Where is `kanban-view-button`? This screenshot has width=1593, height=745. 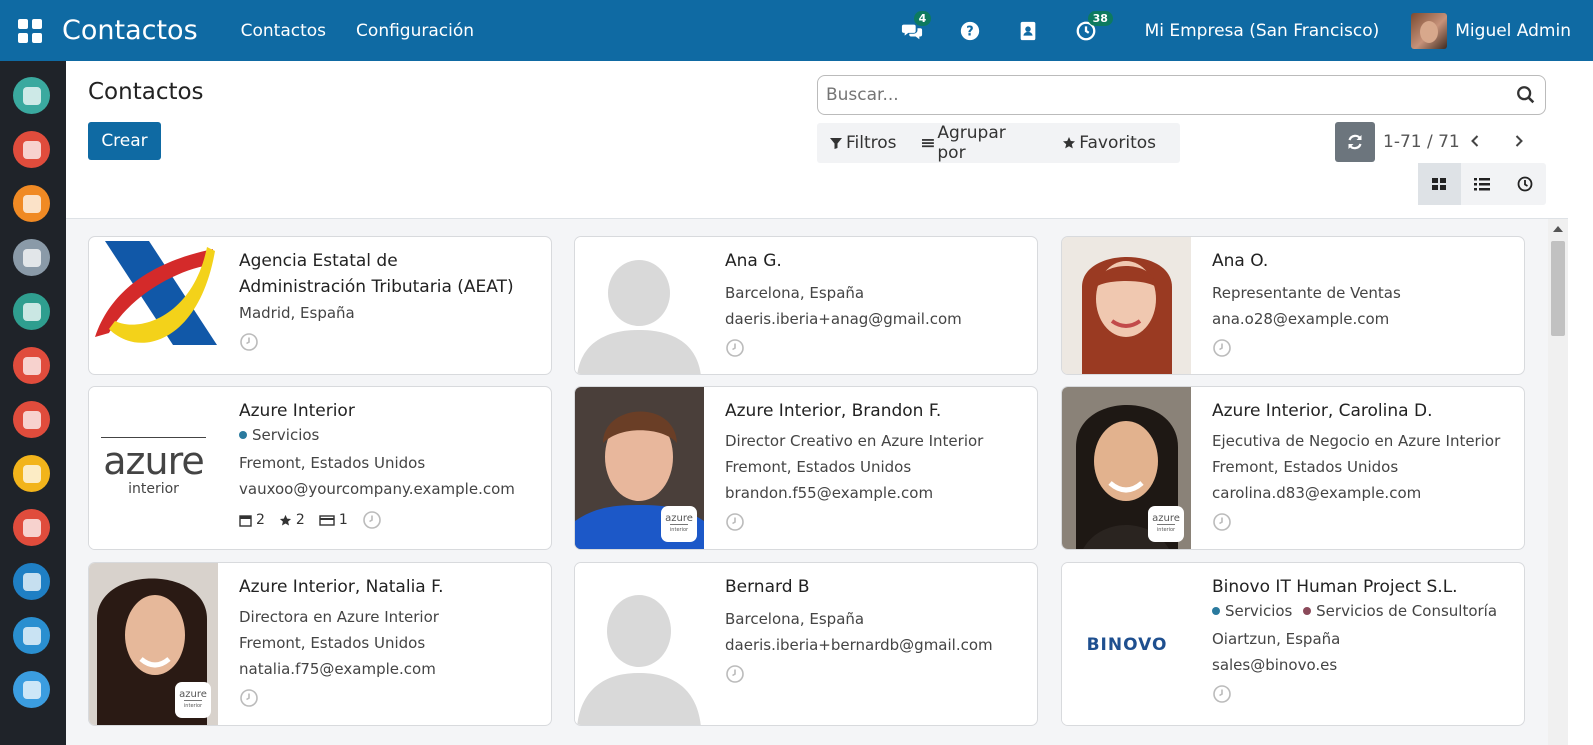
kanban-view-button is located at coordinates (1439, 184).